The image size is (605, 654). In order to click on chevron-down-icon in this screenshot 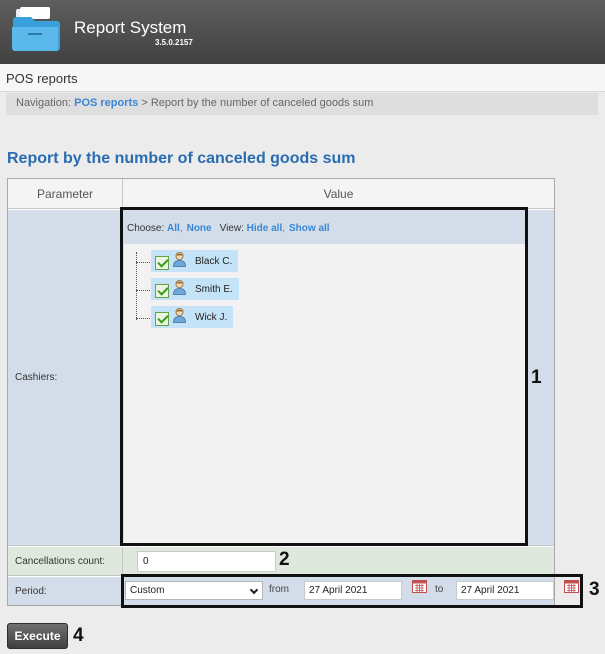, I will do `click(254, 590)`.